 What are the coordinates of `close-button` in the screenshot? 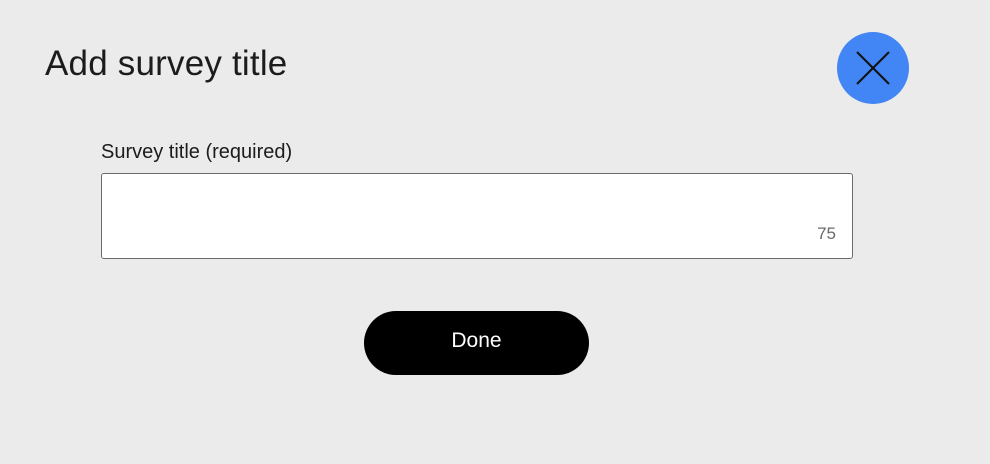 It's located at (873, 68).